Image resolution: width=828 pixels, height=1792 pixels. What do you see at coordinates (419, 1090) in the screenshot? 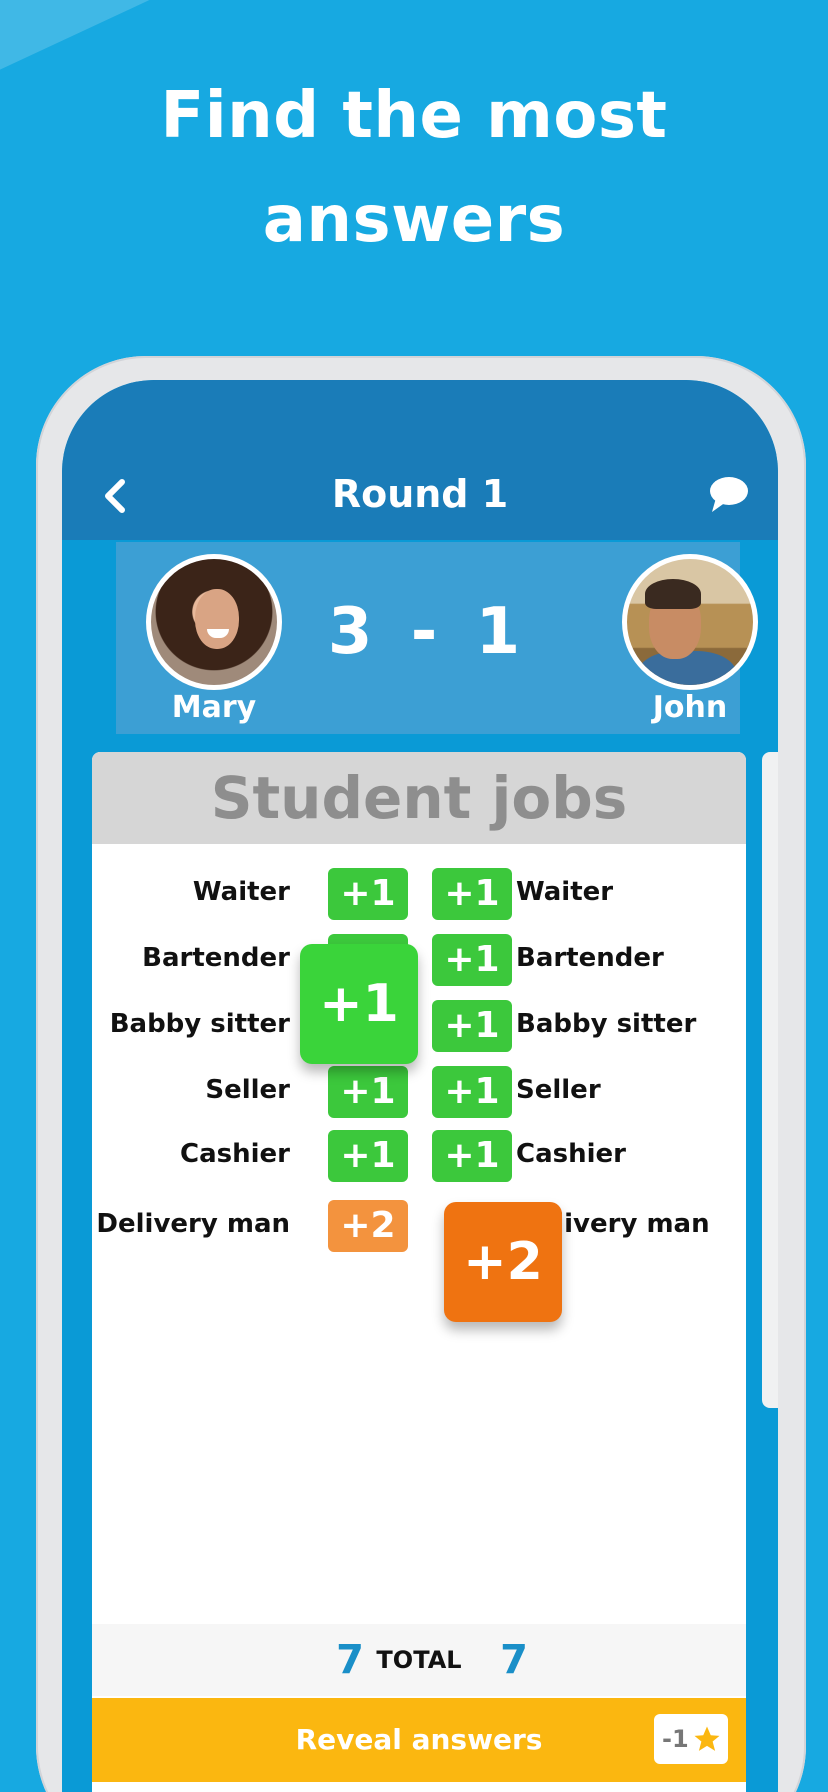
I see `answer-row: Seller +1 +1 Seller` at bounding box center [419, 1090].